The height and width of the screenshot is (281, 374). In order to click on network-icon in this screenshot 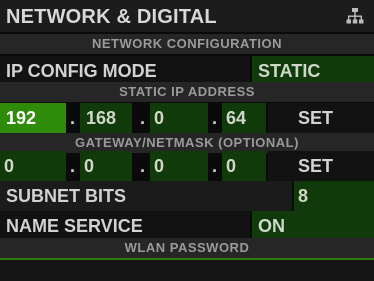, I will do `click(355, 16)`.